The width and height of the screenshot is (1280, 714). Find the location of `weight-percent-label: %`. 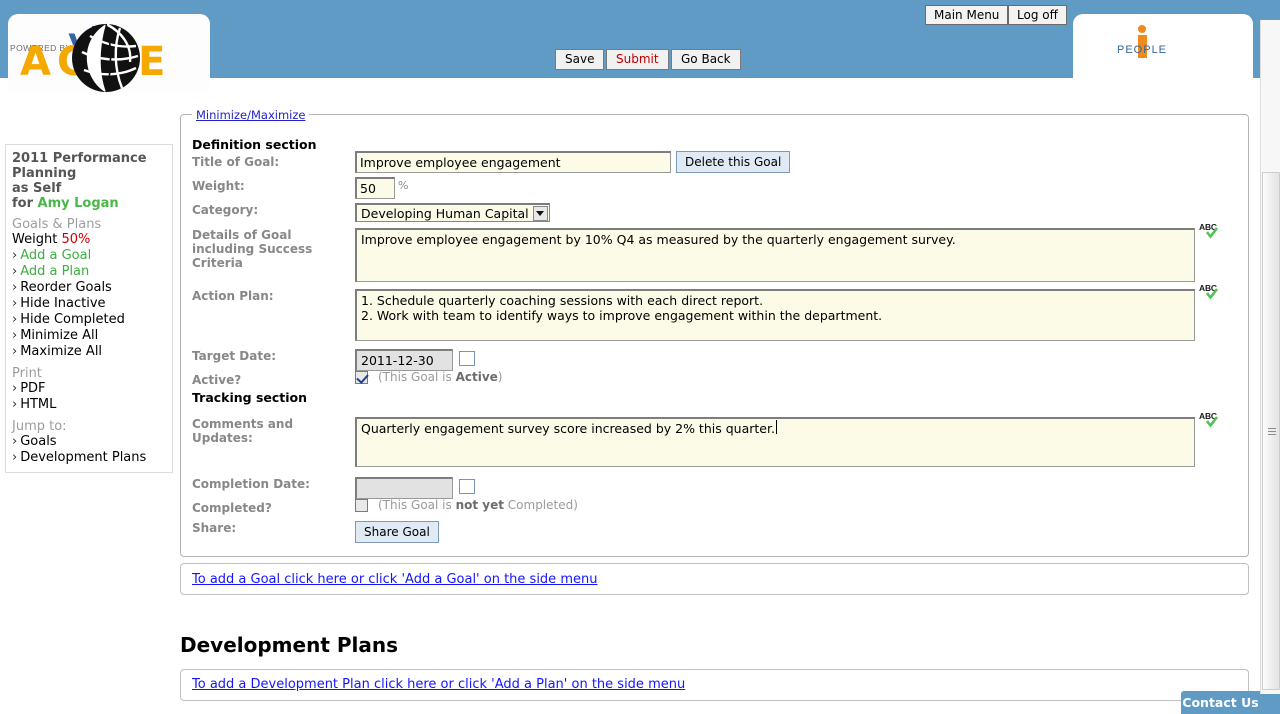

weight-percent-label: % is located at coordinates (403, 185).